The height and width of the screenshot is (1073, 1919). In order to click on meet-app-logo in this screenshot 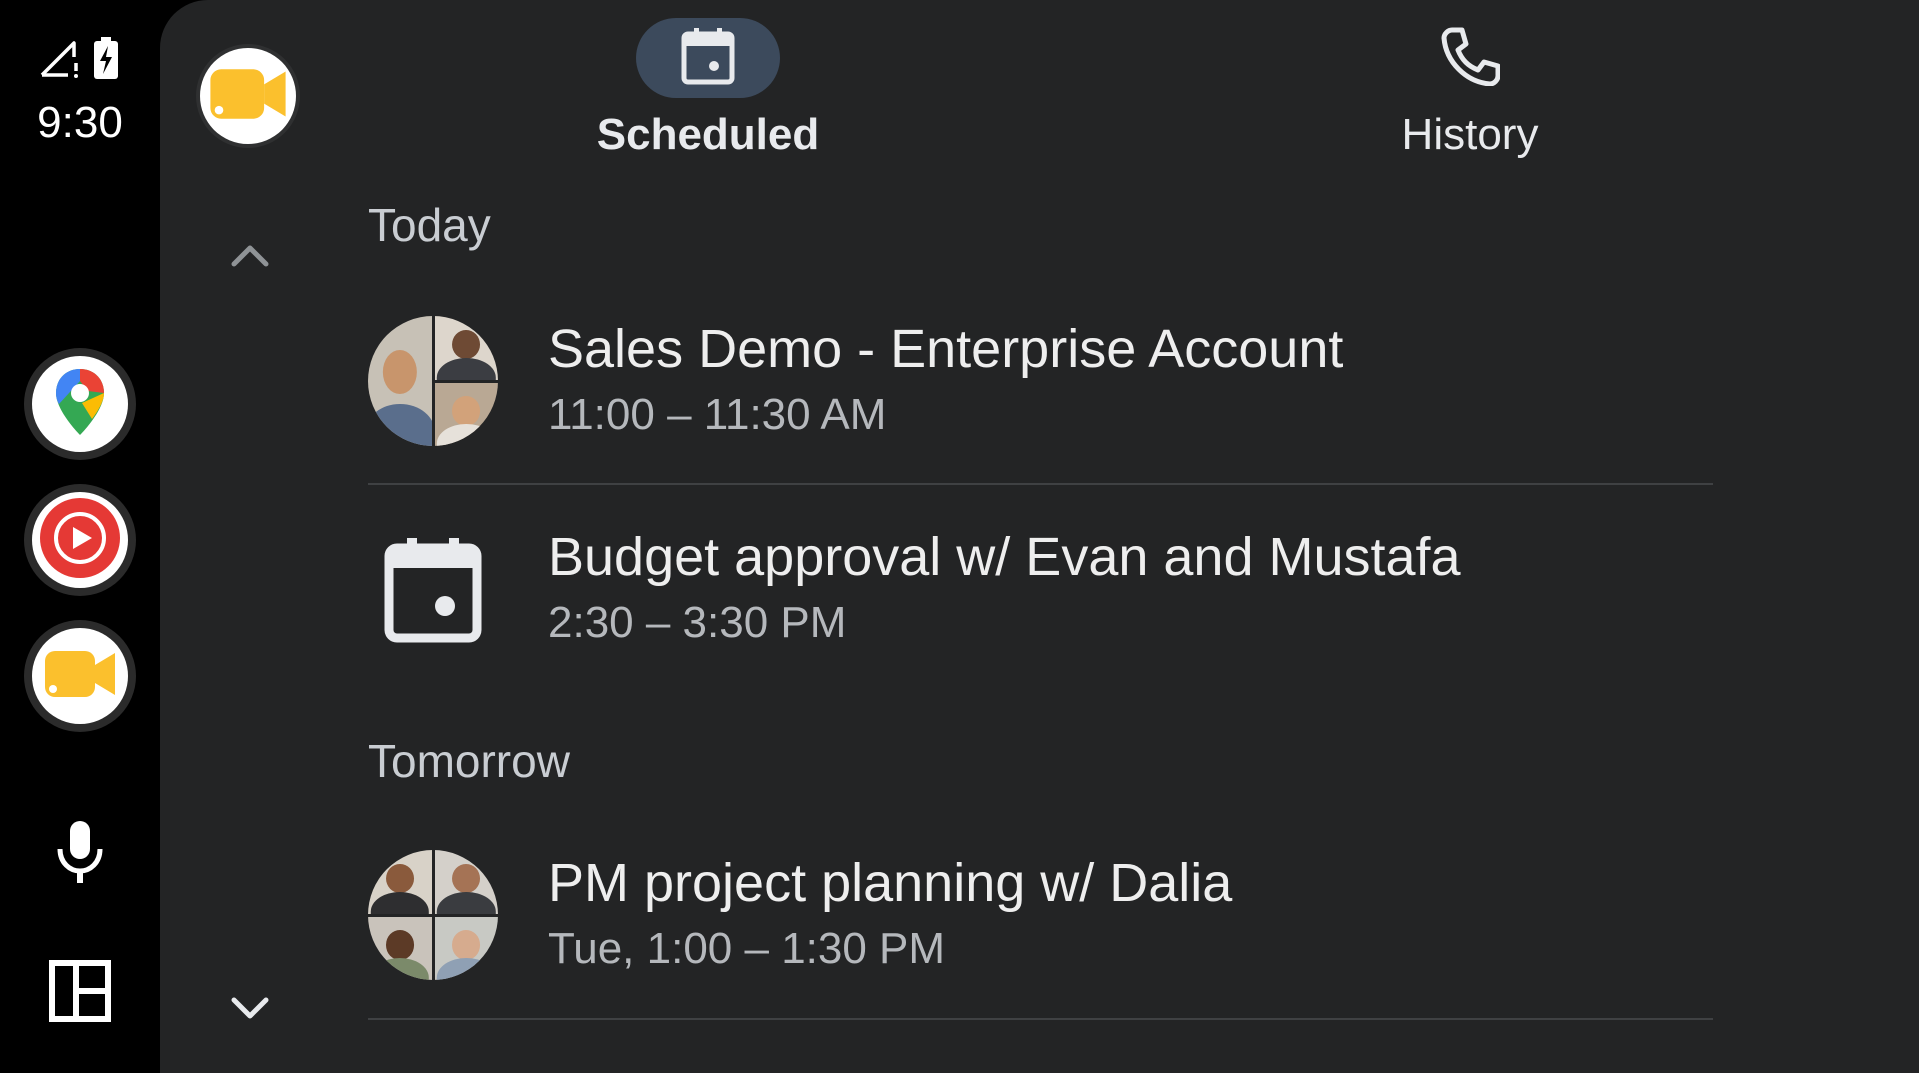, I will do `click(248, 96)`.